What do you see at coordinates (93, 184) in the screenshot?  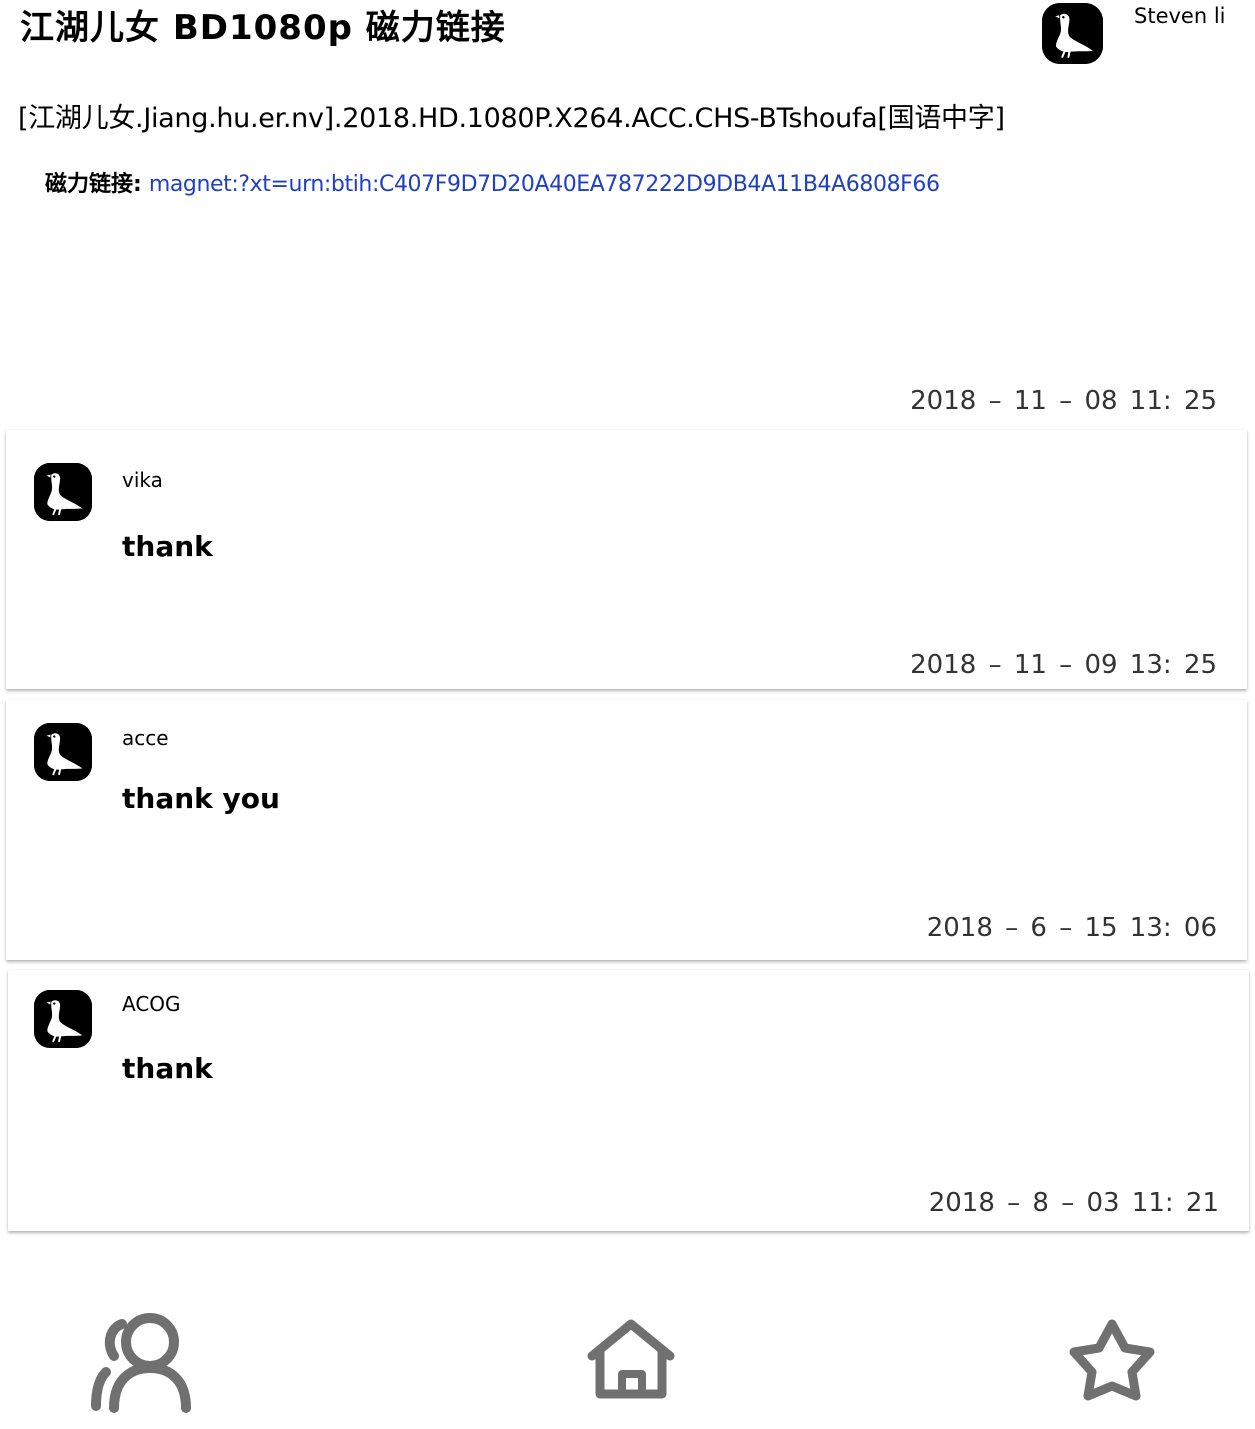 I see `magnet-label: 磁力链接:` at bounding box center [93, 184].